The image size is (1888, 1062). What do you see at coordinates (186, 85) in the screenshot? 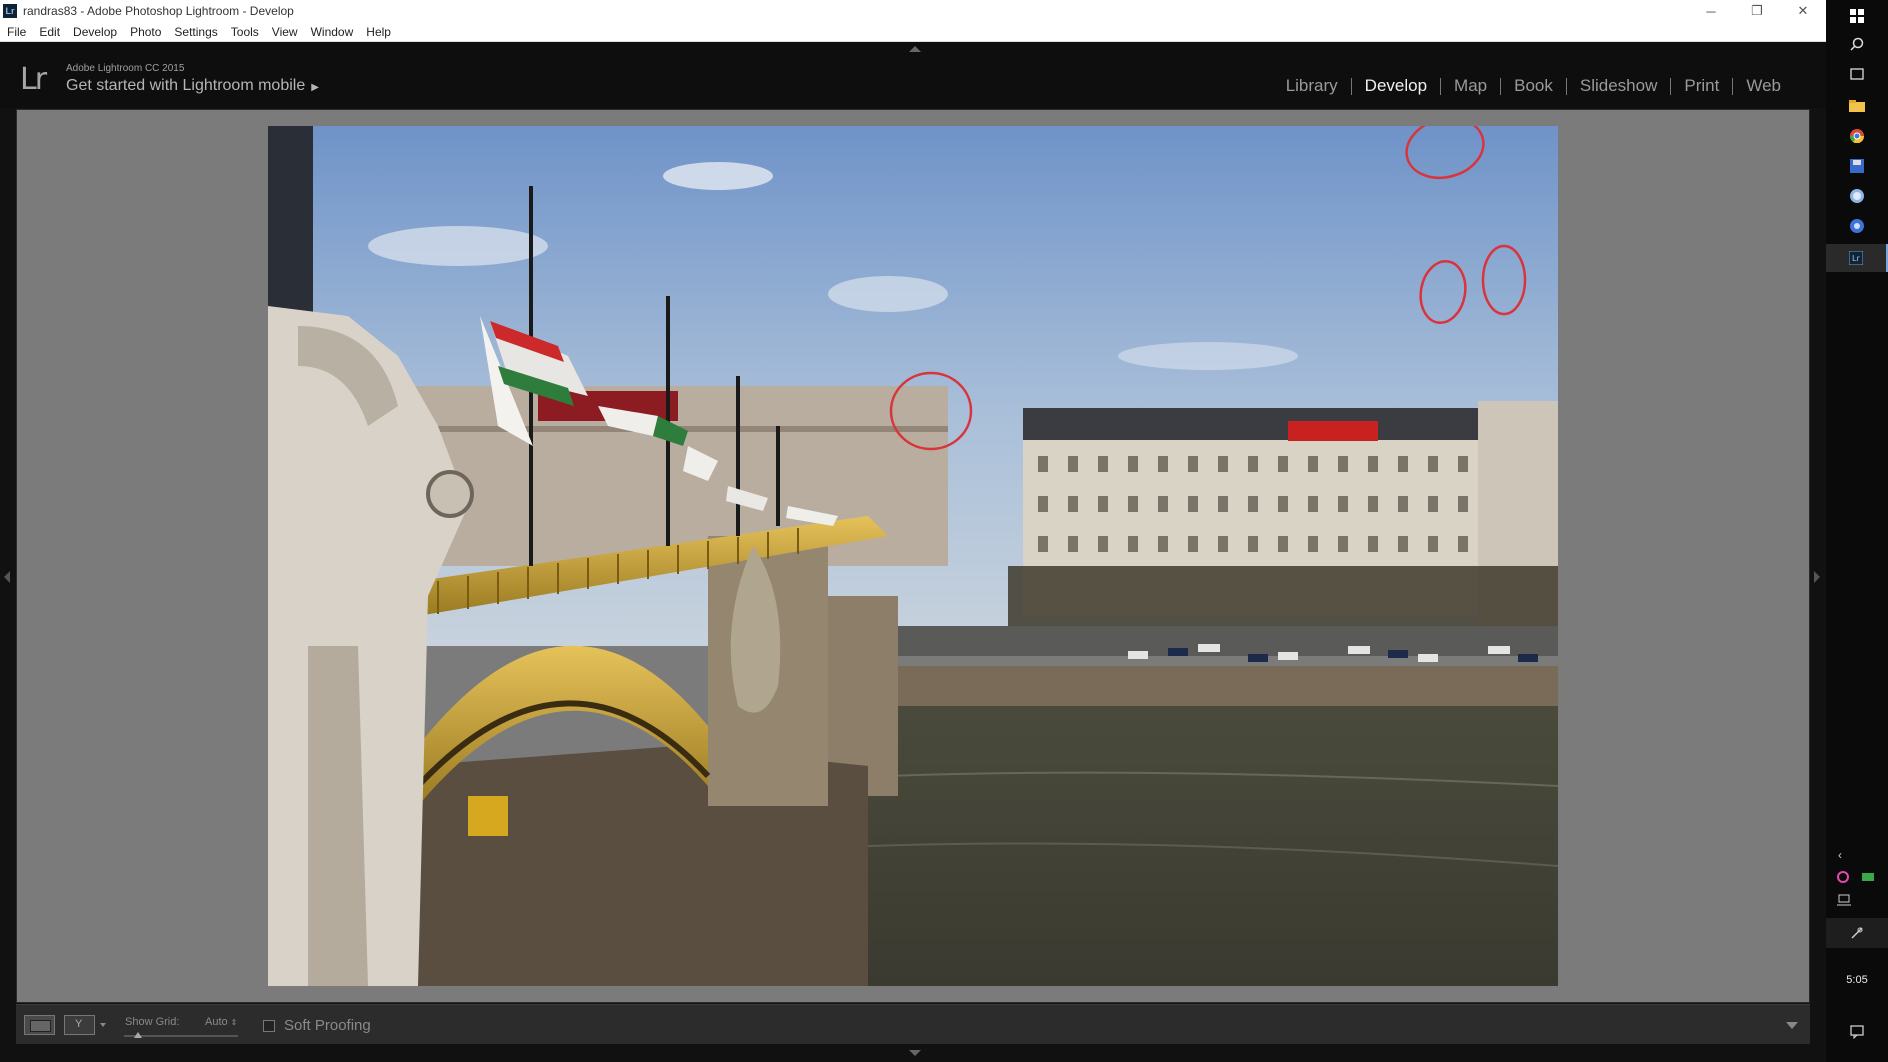
I see `mobile-link-label: Get started with Lightroom mobile` at bounding box center [186, 85].